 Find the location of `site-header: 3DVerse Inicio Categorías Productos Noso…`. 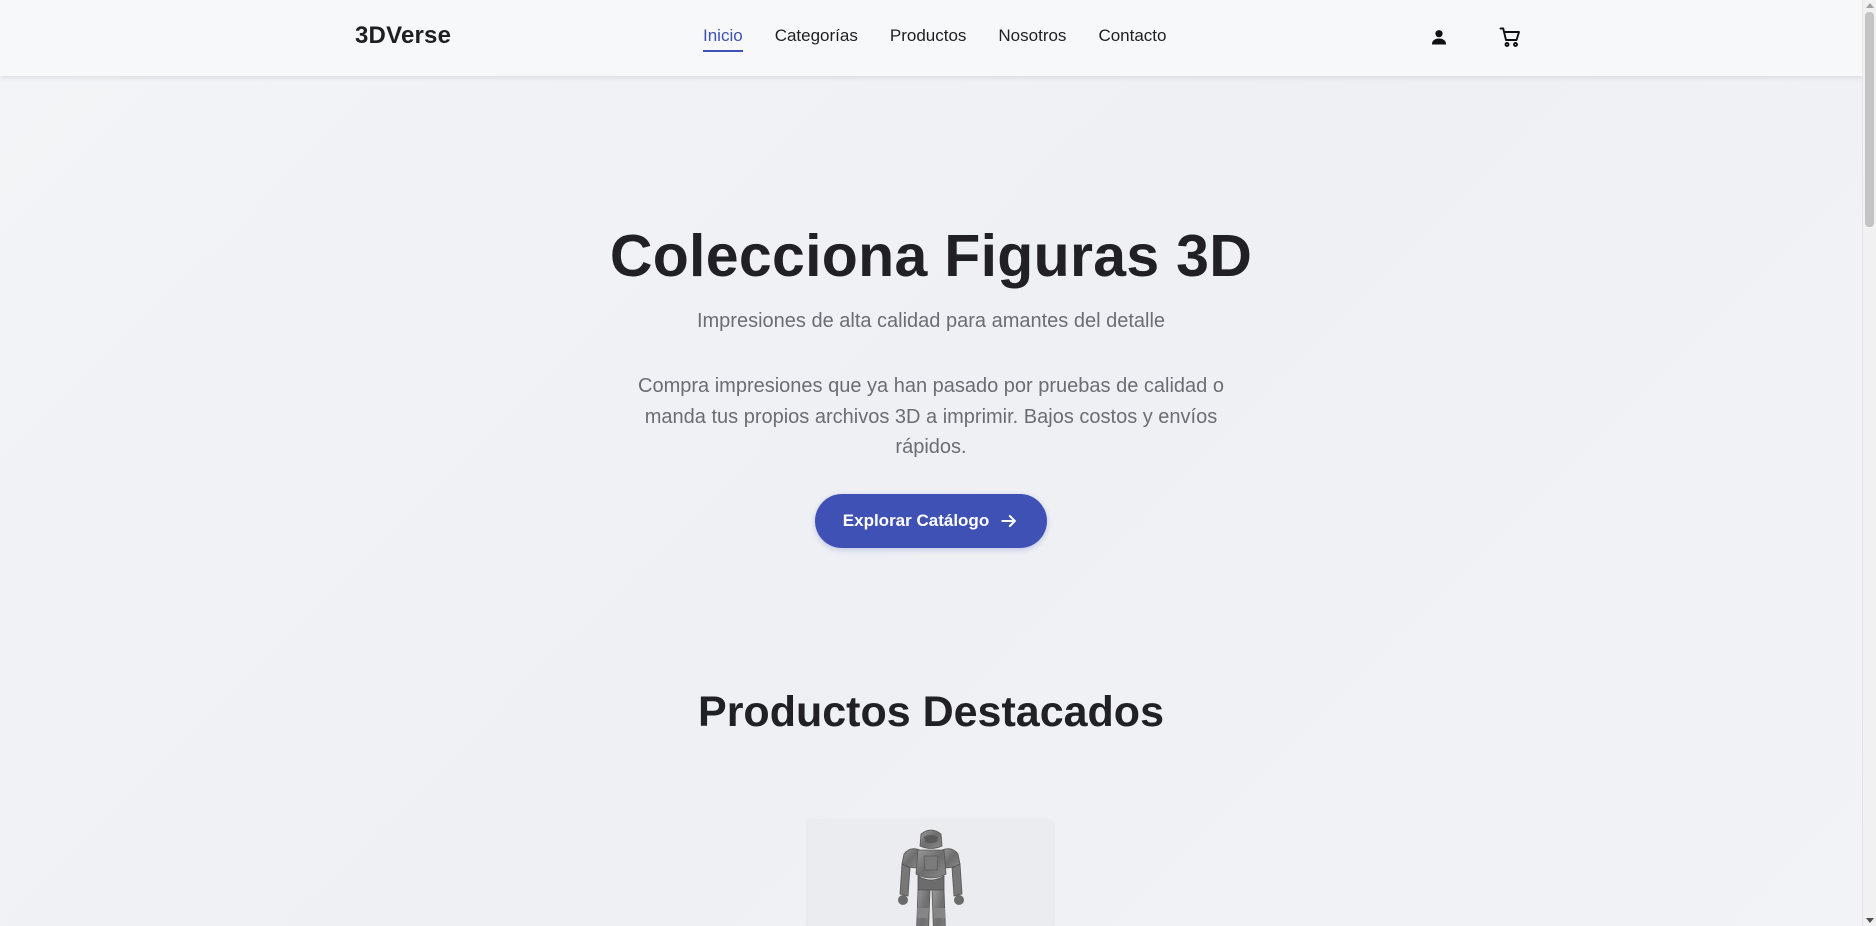

site-header: 3DVerse Inicio Categorías Productos Noso… is located at coordinates (931, 38).